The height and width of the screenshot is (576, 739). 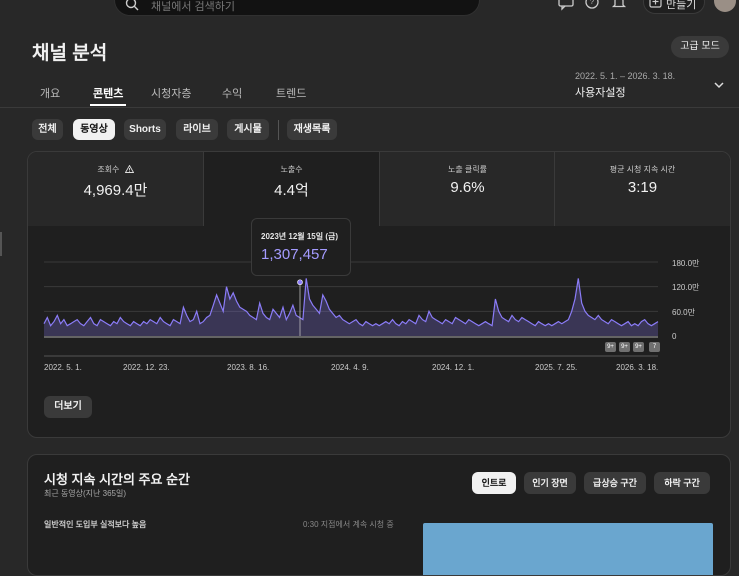 I want to click on help-icon: ?, so click(x=592, y=5).